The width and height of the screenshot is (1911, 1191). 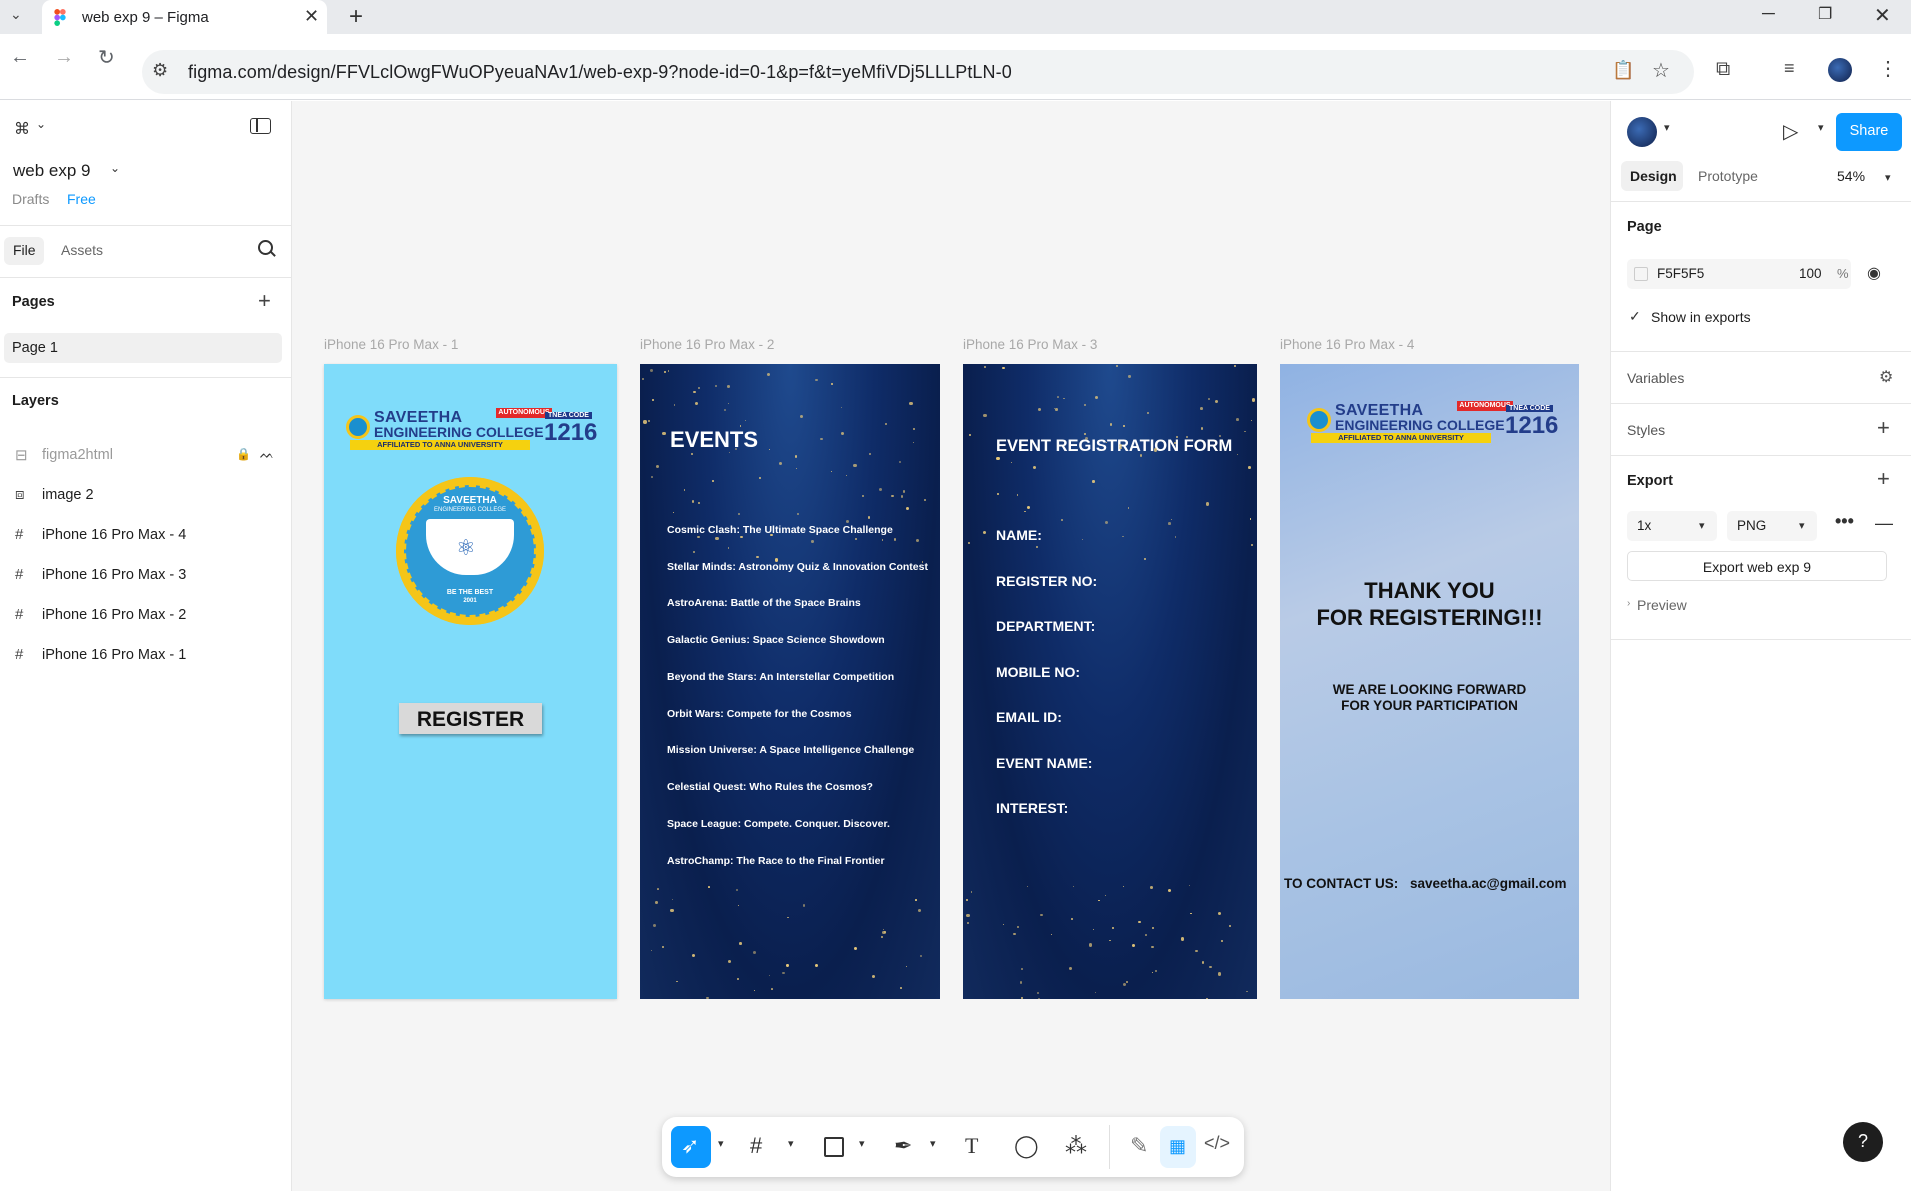 What do you see at coordinates (82, 250) in the screenshot?
I see `tab-assets: Assets` at bounding box center [82, 250].